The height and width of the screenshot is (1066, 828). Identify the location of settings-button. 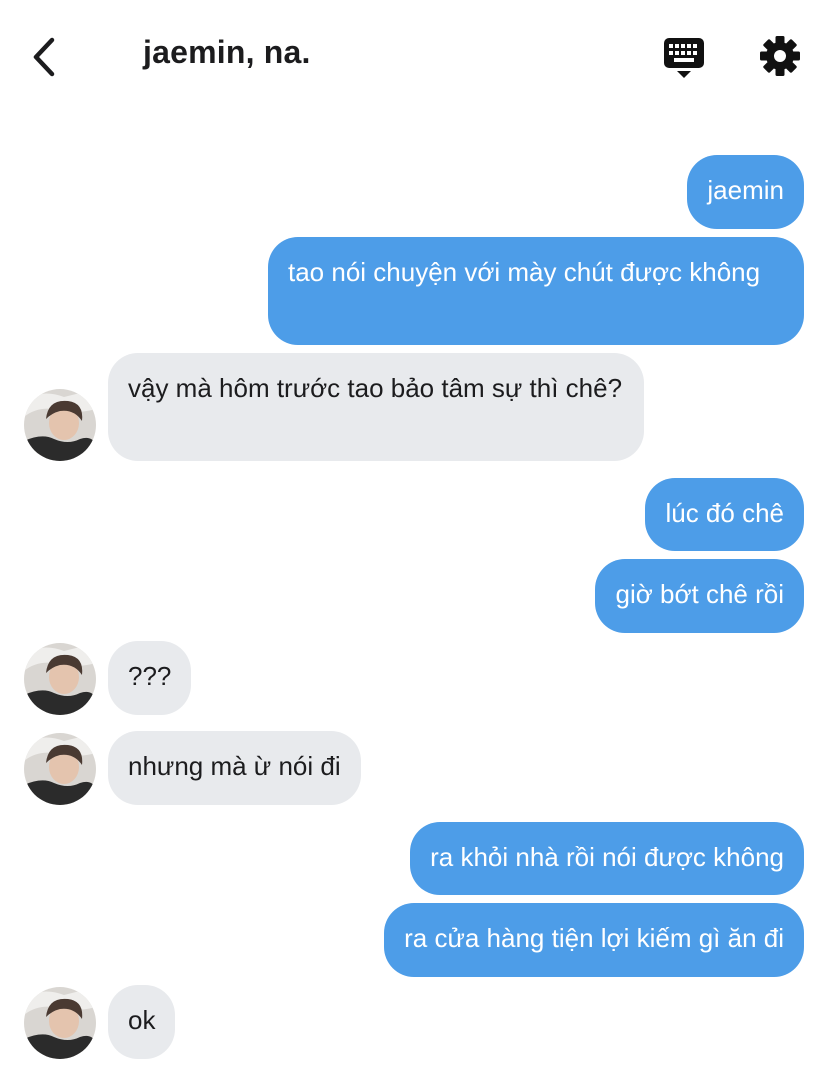
(780, 56).